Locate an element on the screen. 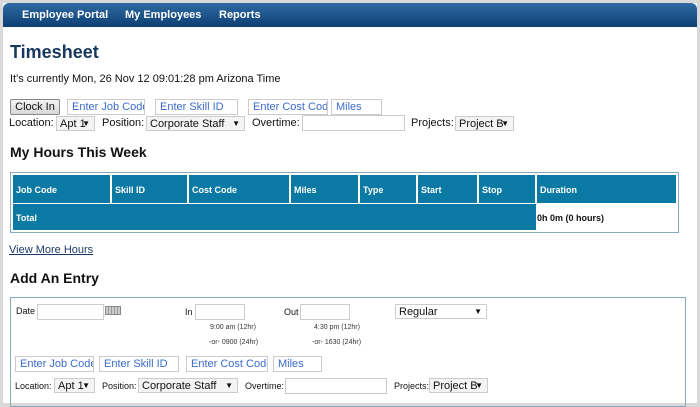 This screenshot has height=407, width=700. entry-projects-label: Projects: is located at coordinates (412, 386).